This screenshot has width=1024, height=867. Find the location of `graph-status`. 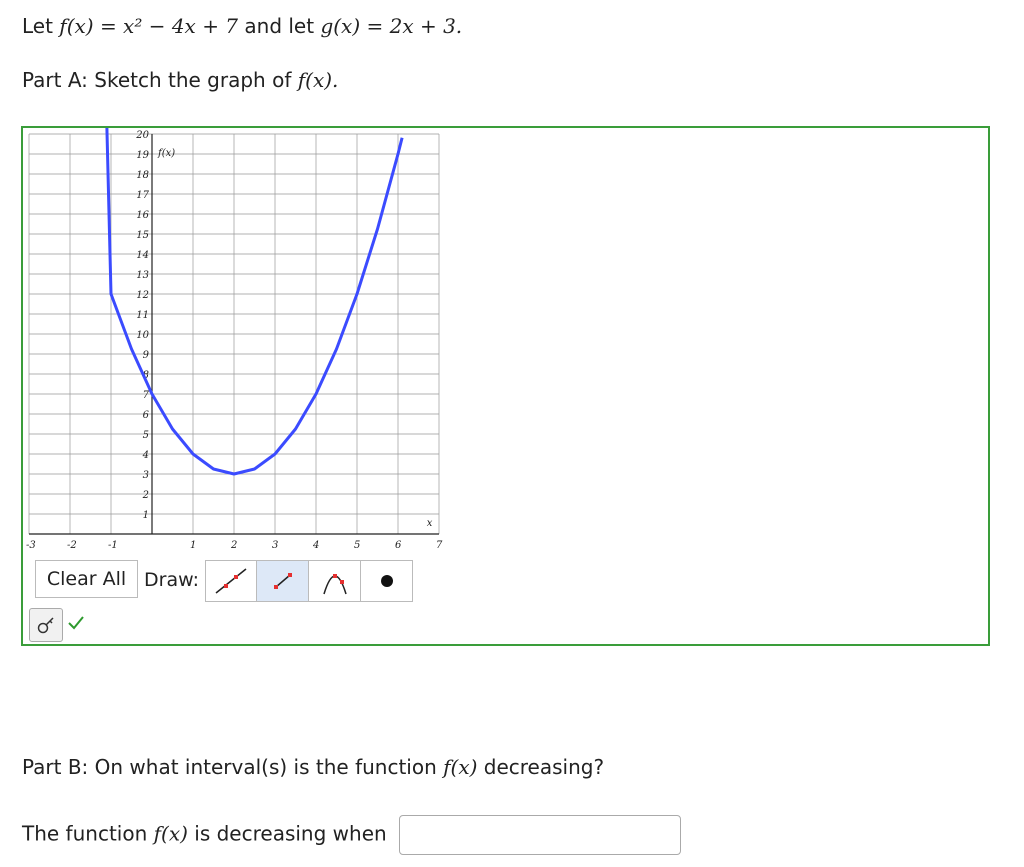

graph-status is located at coordinates (57, 625).